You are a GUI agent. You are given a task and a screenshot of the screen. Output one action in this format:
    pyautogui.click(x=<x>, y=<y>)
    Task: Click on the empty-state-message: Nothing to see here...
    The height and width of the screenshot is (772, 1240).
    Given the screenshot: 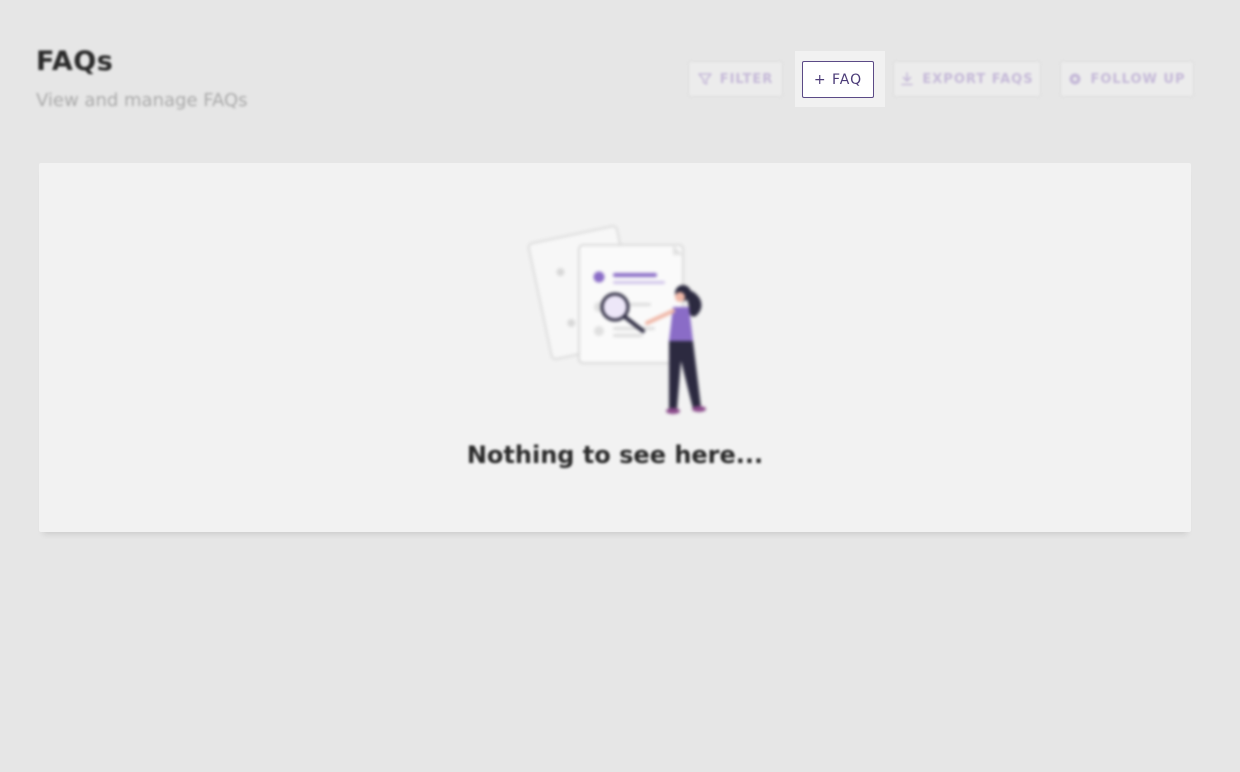 What is the action you would take?
    pyautogui.click(x=615, y=455)
    